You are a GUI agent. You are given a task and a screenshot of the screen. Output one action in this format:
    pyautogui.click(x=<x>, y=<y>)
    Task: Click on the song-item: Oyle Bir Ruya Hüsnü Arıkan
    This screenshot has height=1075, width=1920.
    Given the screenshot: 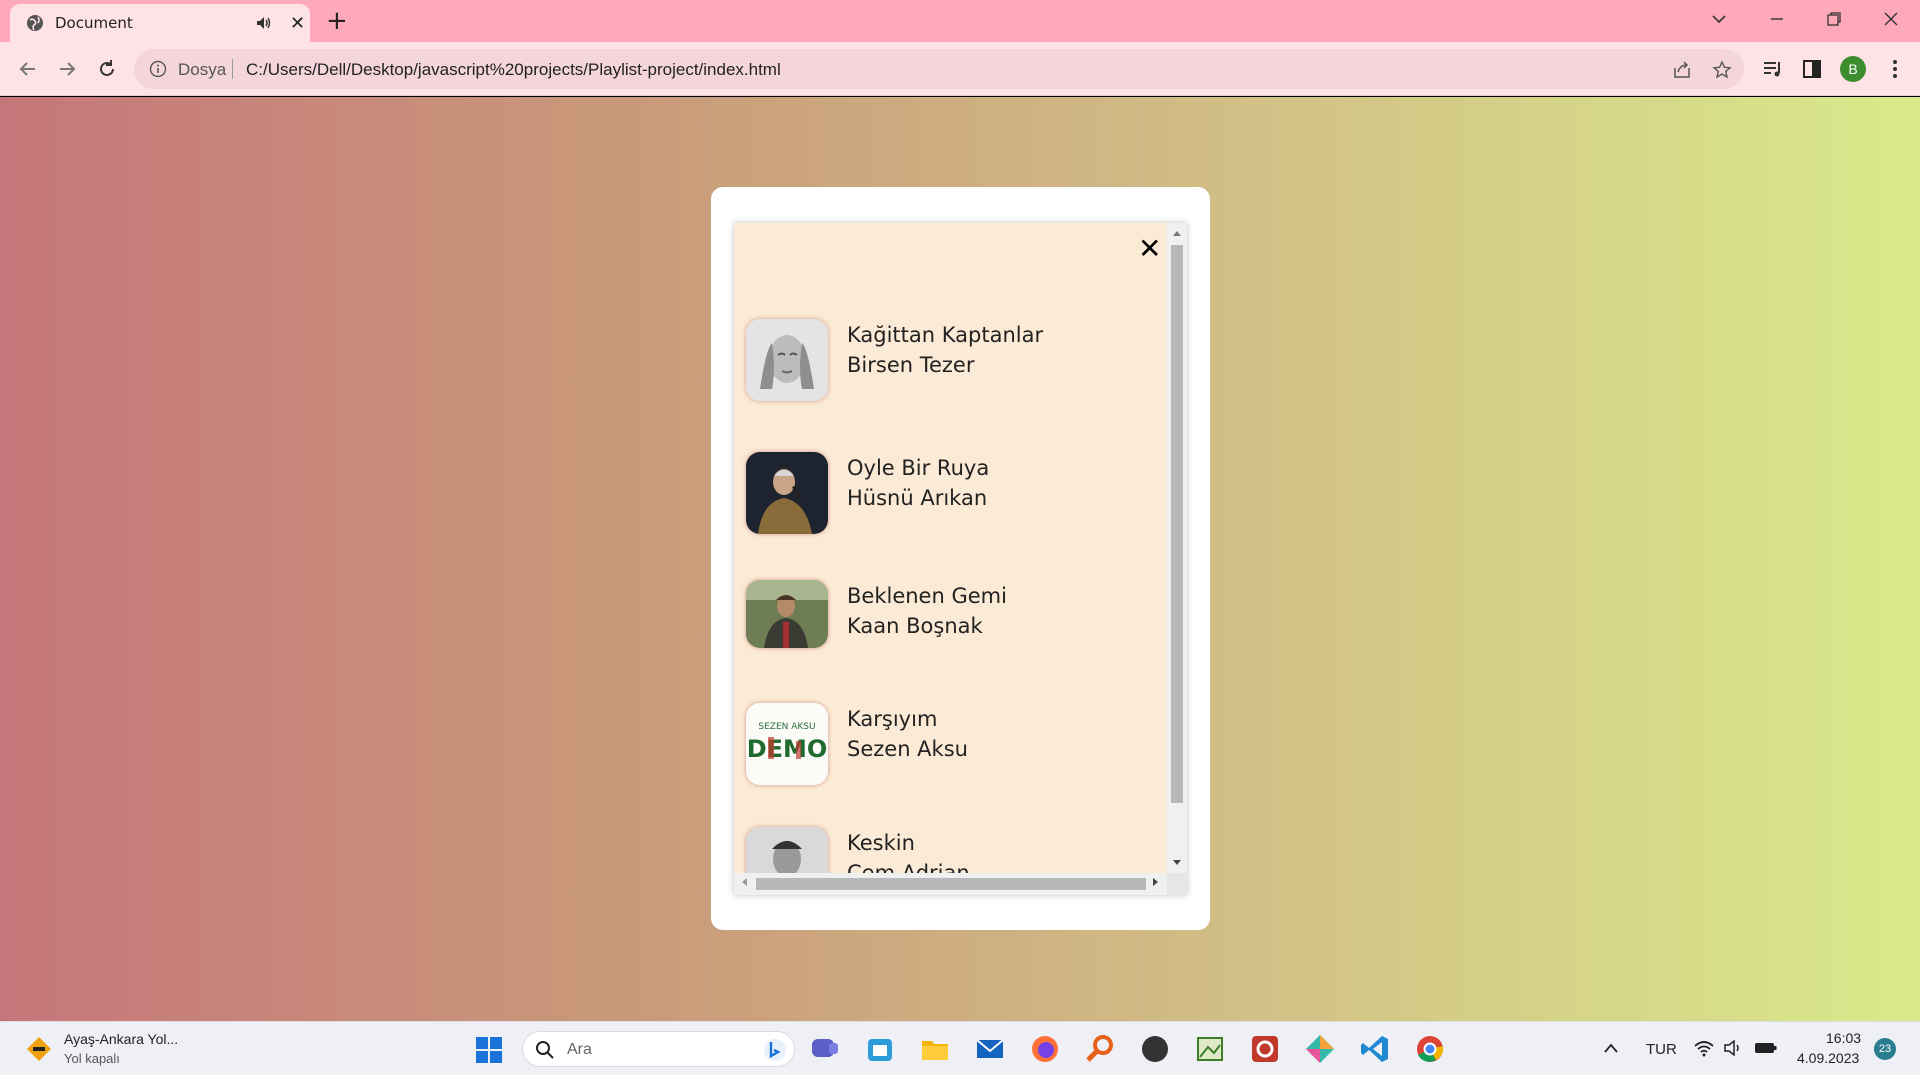 What is the action you would take?
    pyautogui.click(x=951, y=494)
    